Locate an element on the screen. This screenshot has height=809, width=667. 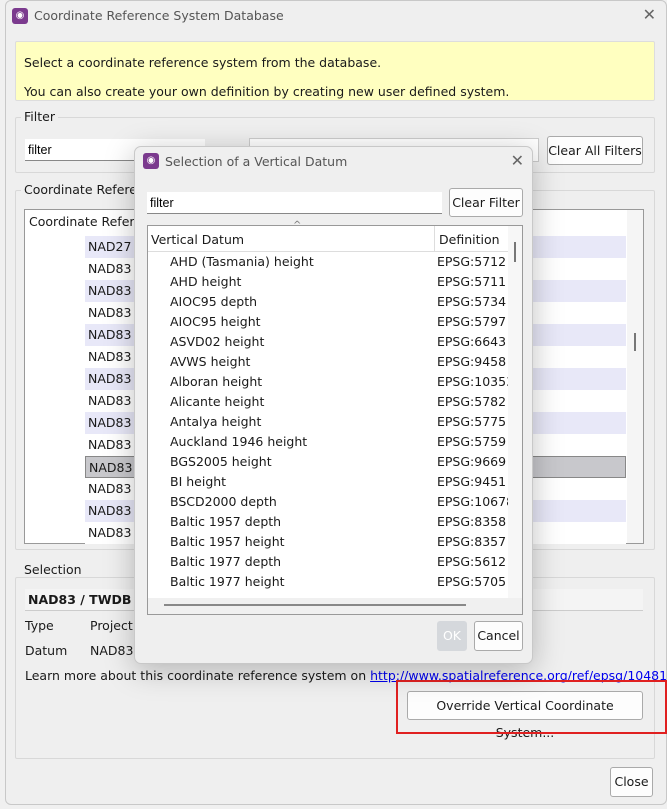
datum-name: AIOC95 depth is located at coordinates (214, 301).